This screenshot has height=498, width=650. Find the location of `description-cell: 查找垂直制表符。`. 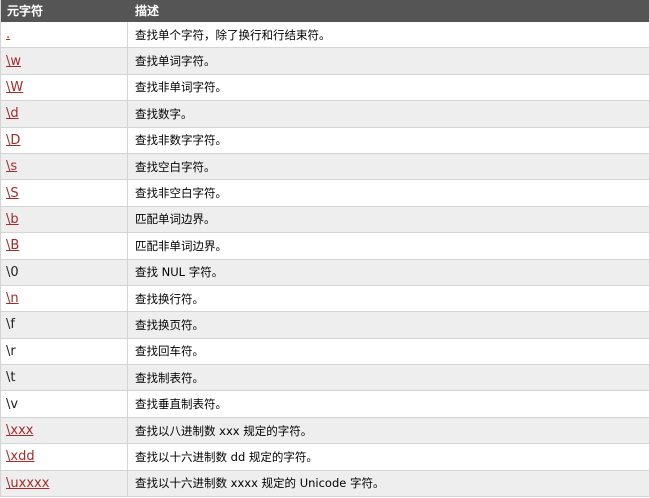

description-cell: 查找垂直制表符。 is located at coordinates (181, 404).